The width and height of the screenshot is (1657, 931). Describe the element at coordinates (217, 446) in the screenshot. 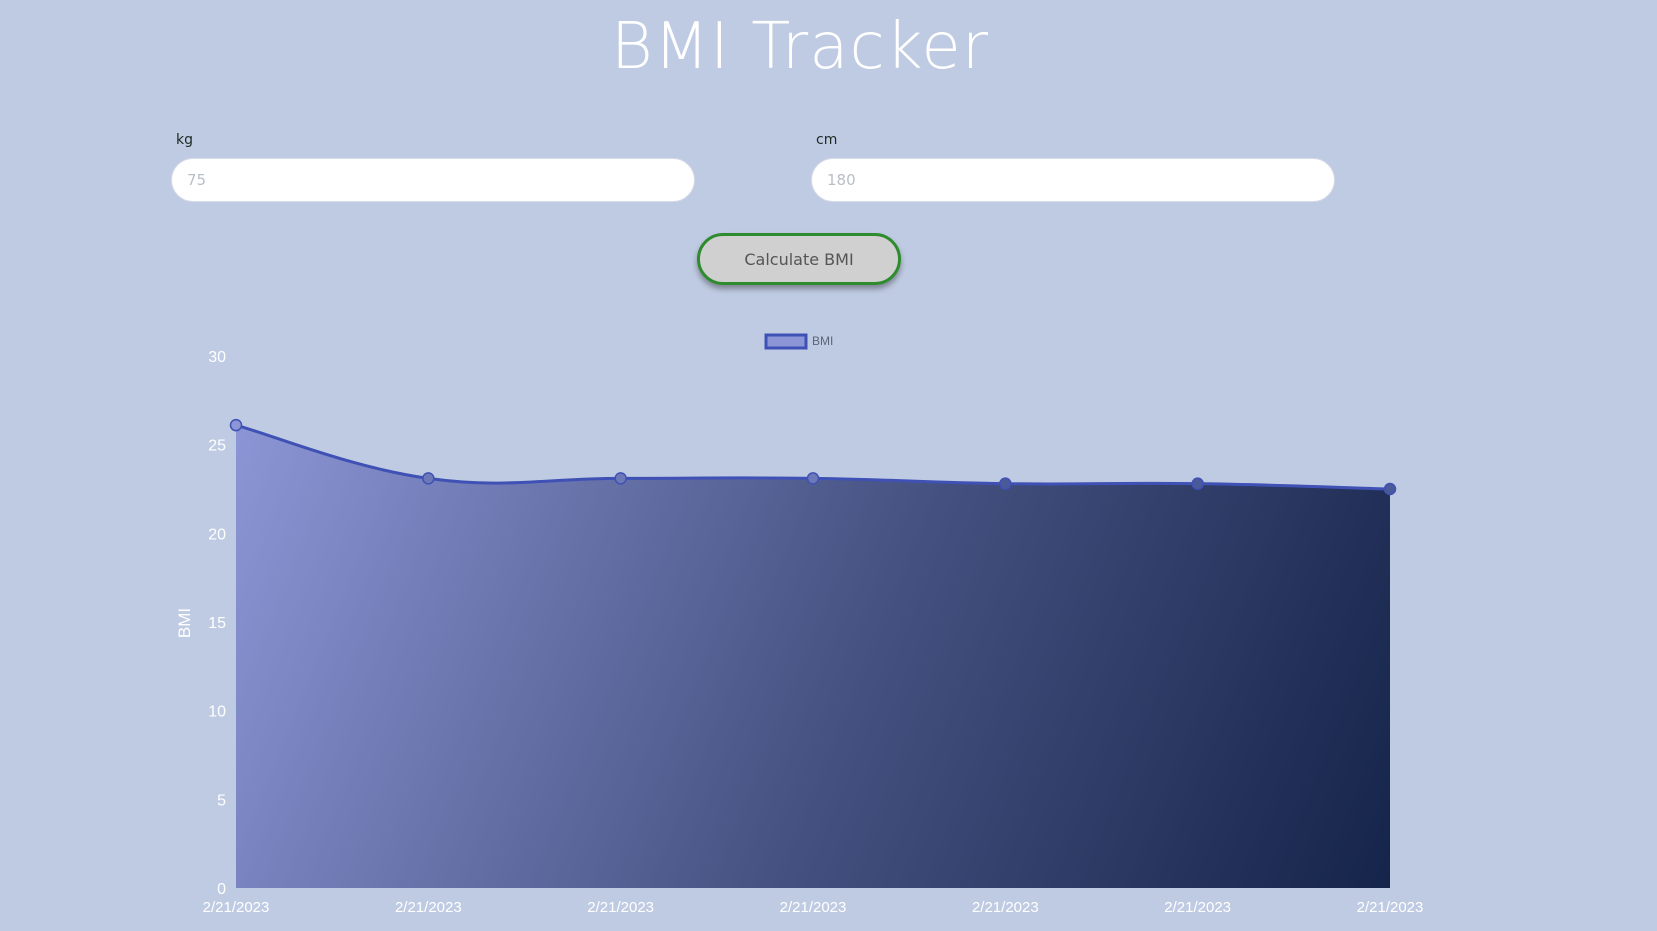

I see `y-tick-label: 25` at that location.